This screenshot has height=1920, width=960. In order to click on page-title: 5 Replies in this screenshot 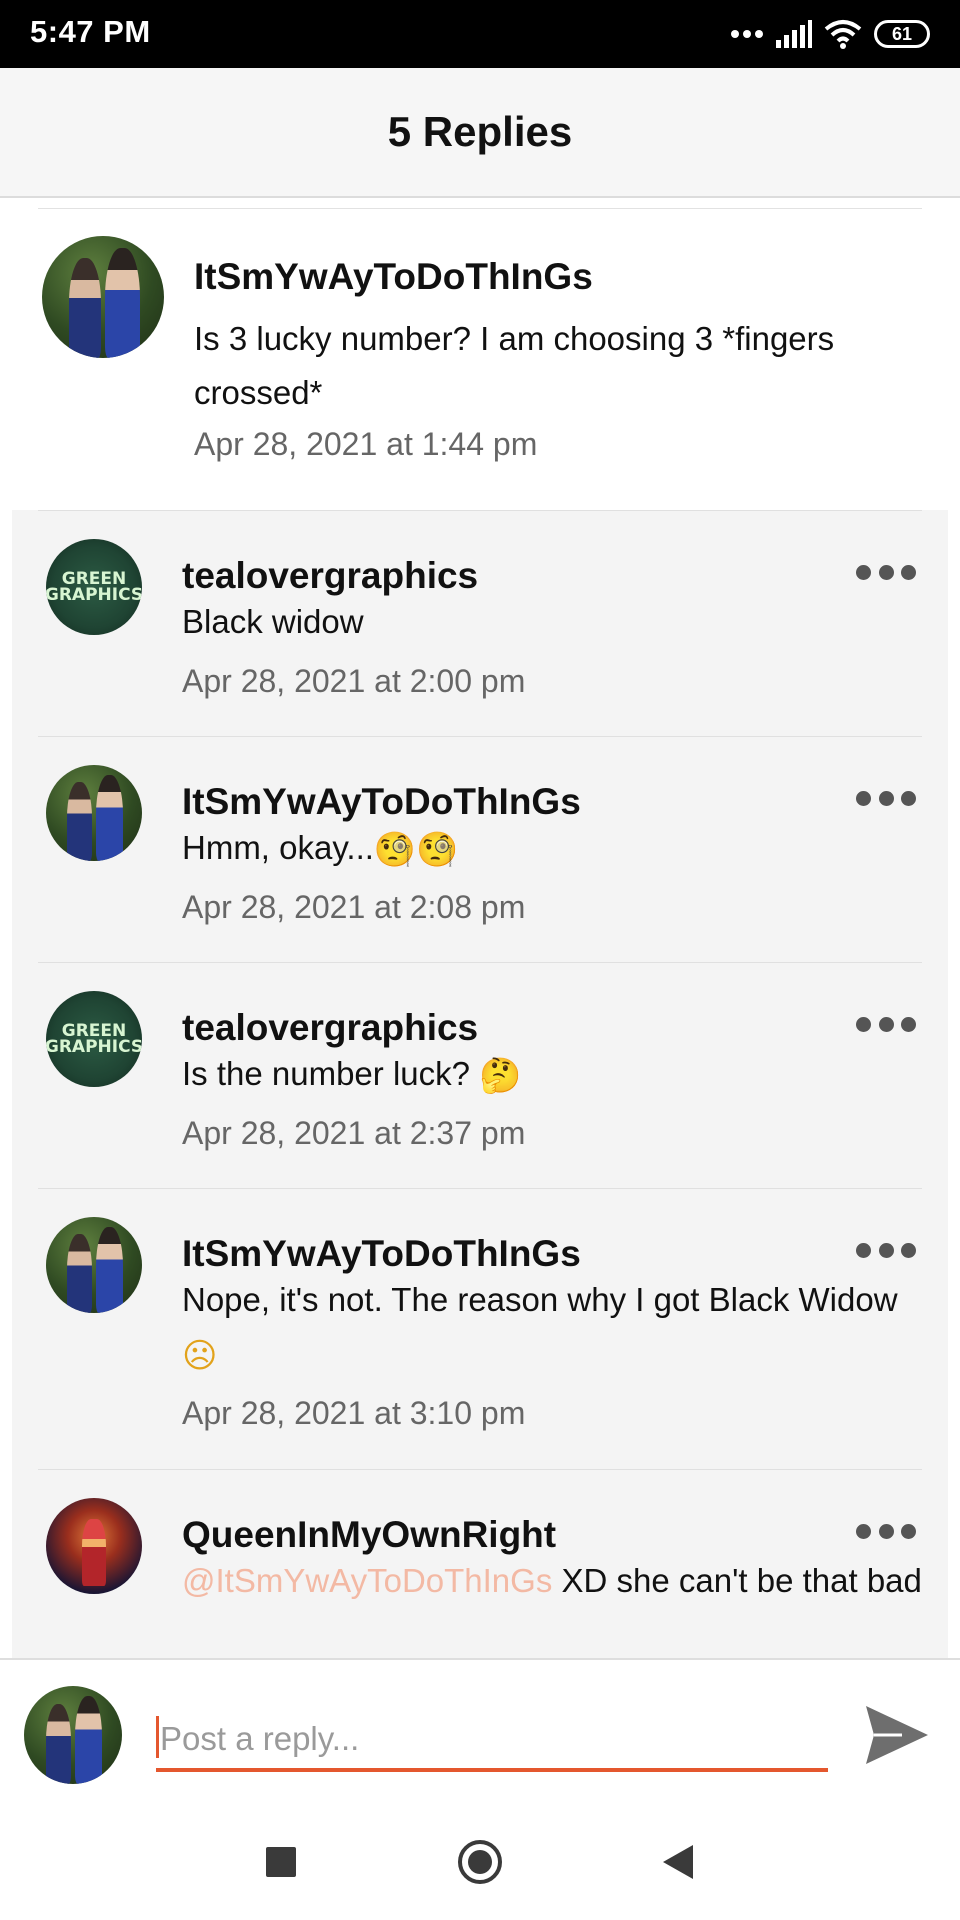, I will do `click(480, 131)`.